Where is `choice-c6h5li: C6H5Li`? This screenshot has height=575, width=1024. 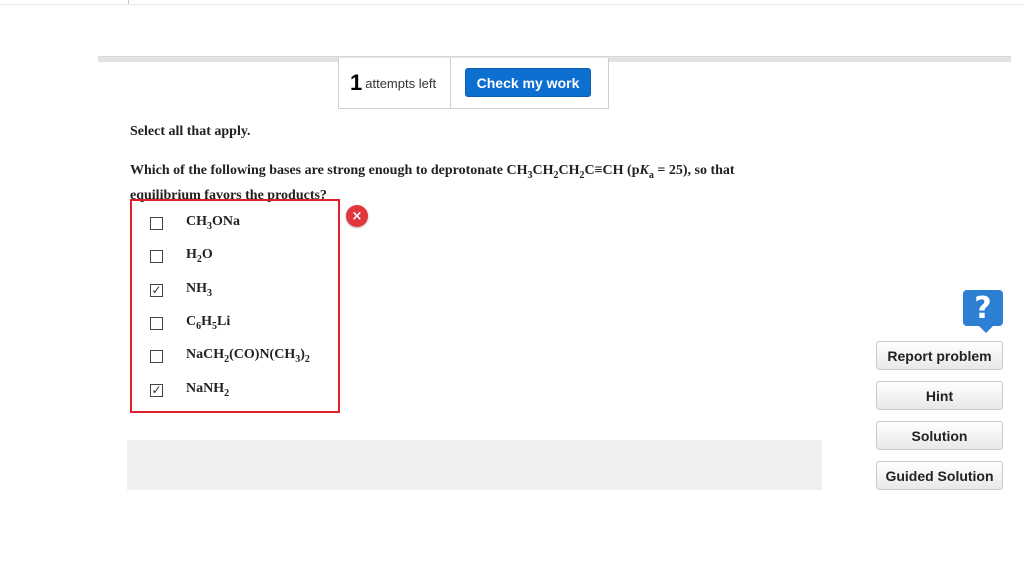
choice-c6h5li: C6H5Li is located at coordinates (190, 323).